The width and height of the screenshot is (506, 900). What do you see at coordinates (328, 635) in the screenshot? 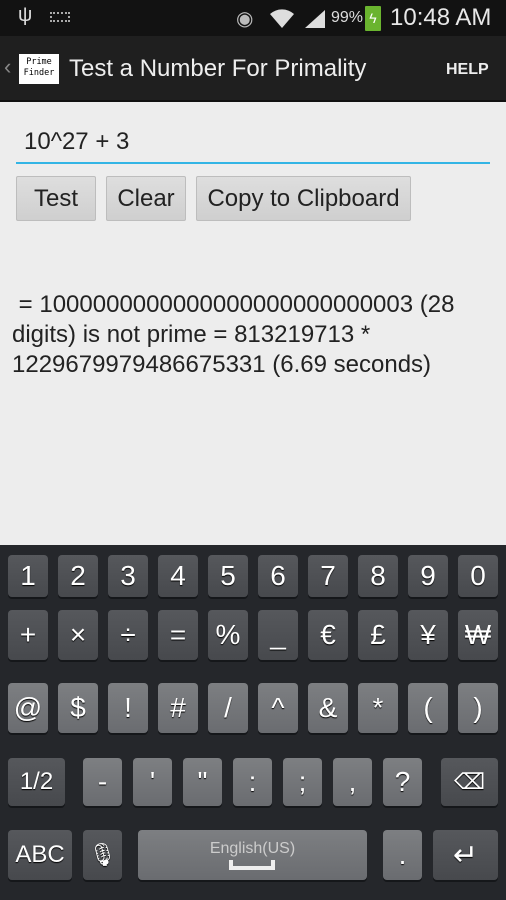
I see `key-row2-6: €` at bounding box center [328, 635].